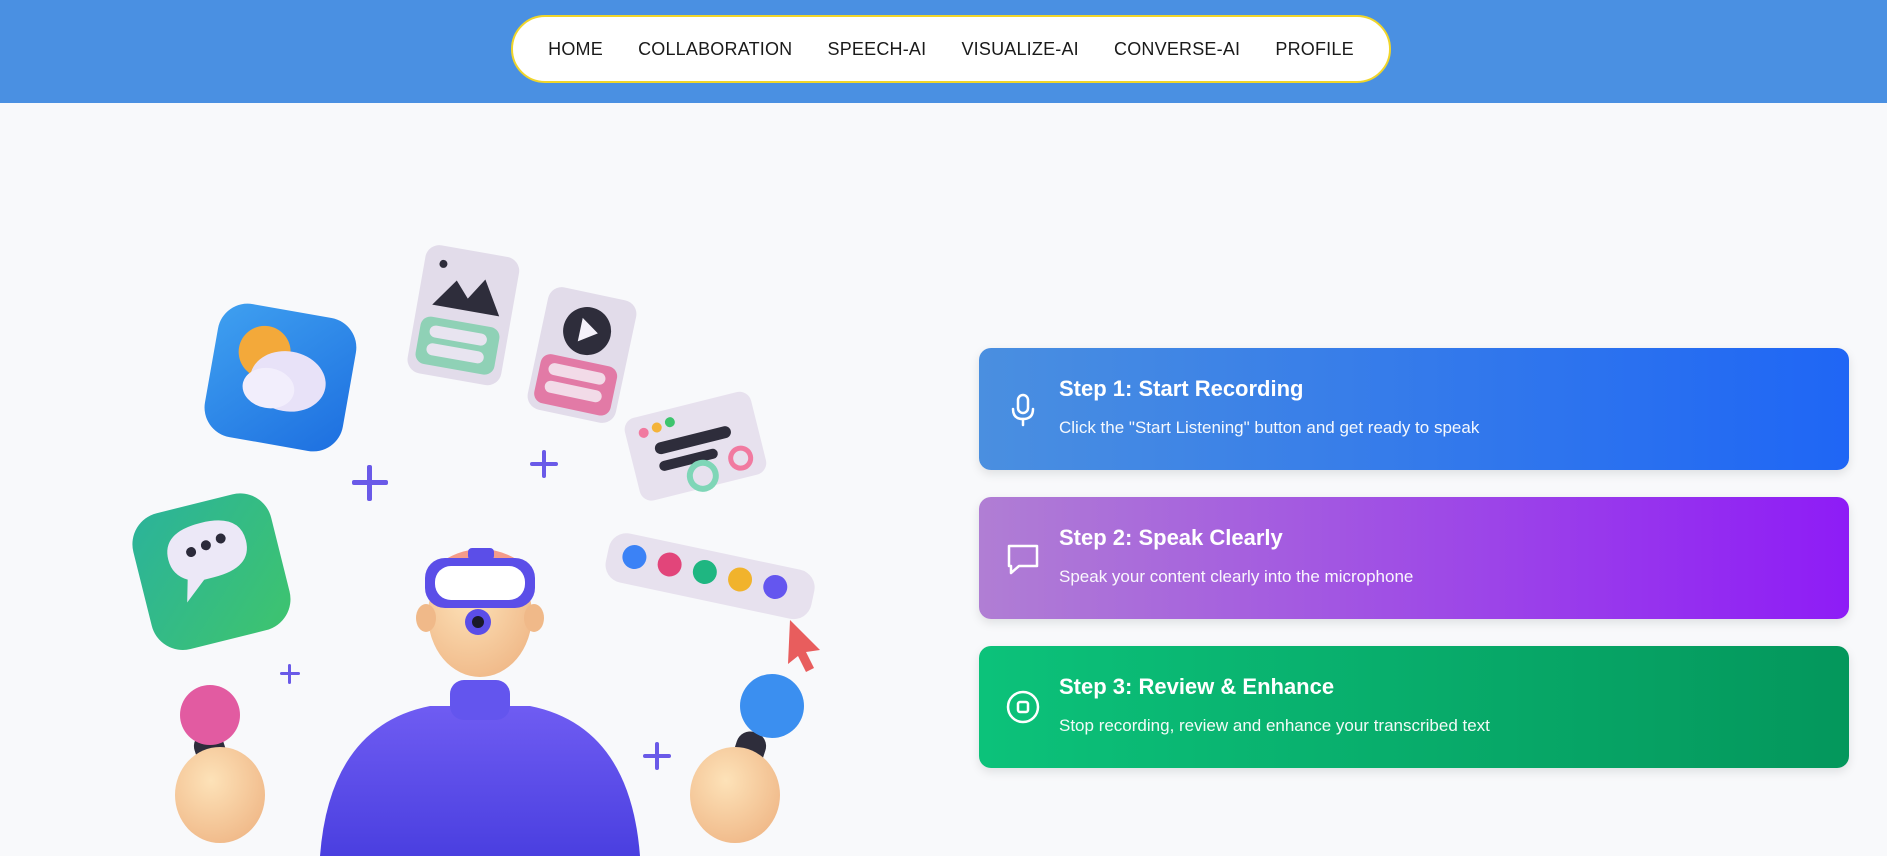 This screenshot has width=1887, height=856. I want to click on person-torso, so click(480, 781).